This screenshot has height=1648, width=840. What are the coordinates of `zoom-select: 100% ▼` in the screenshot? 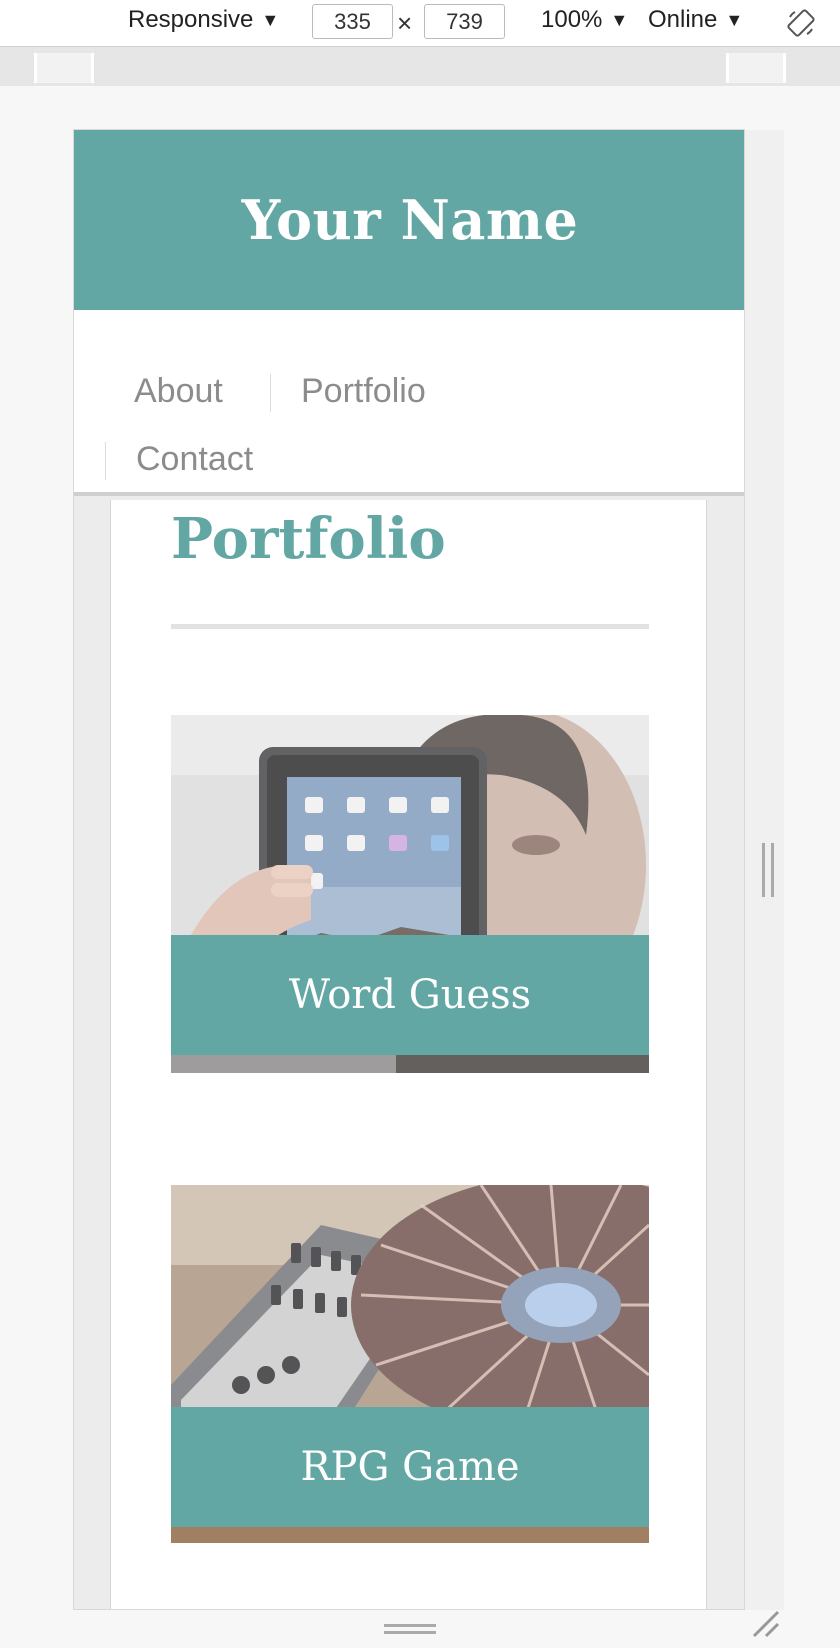 It's located at (584, 20).